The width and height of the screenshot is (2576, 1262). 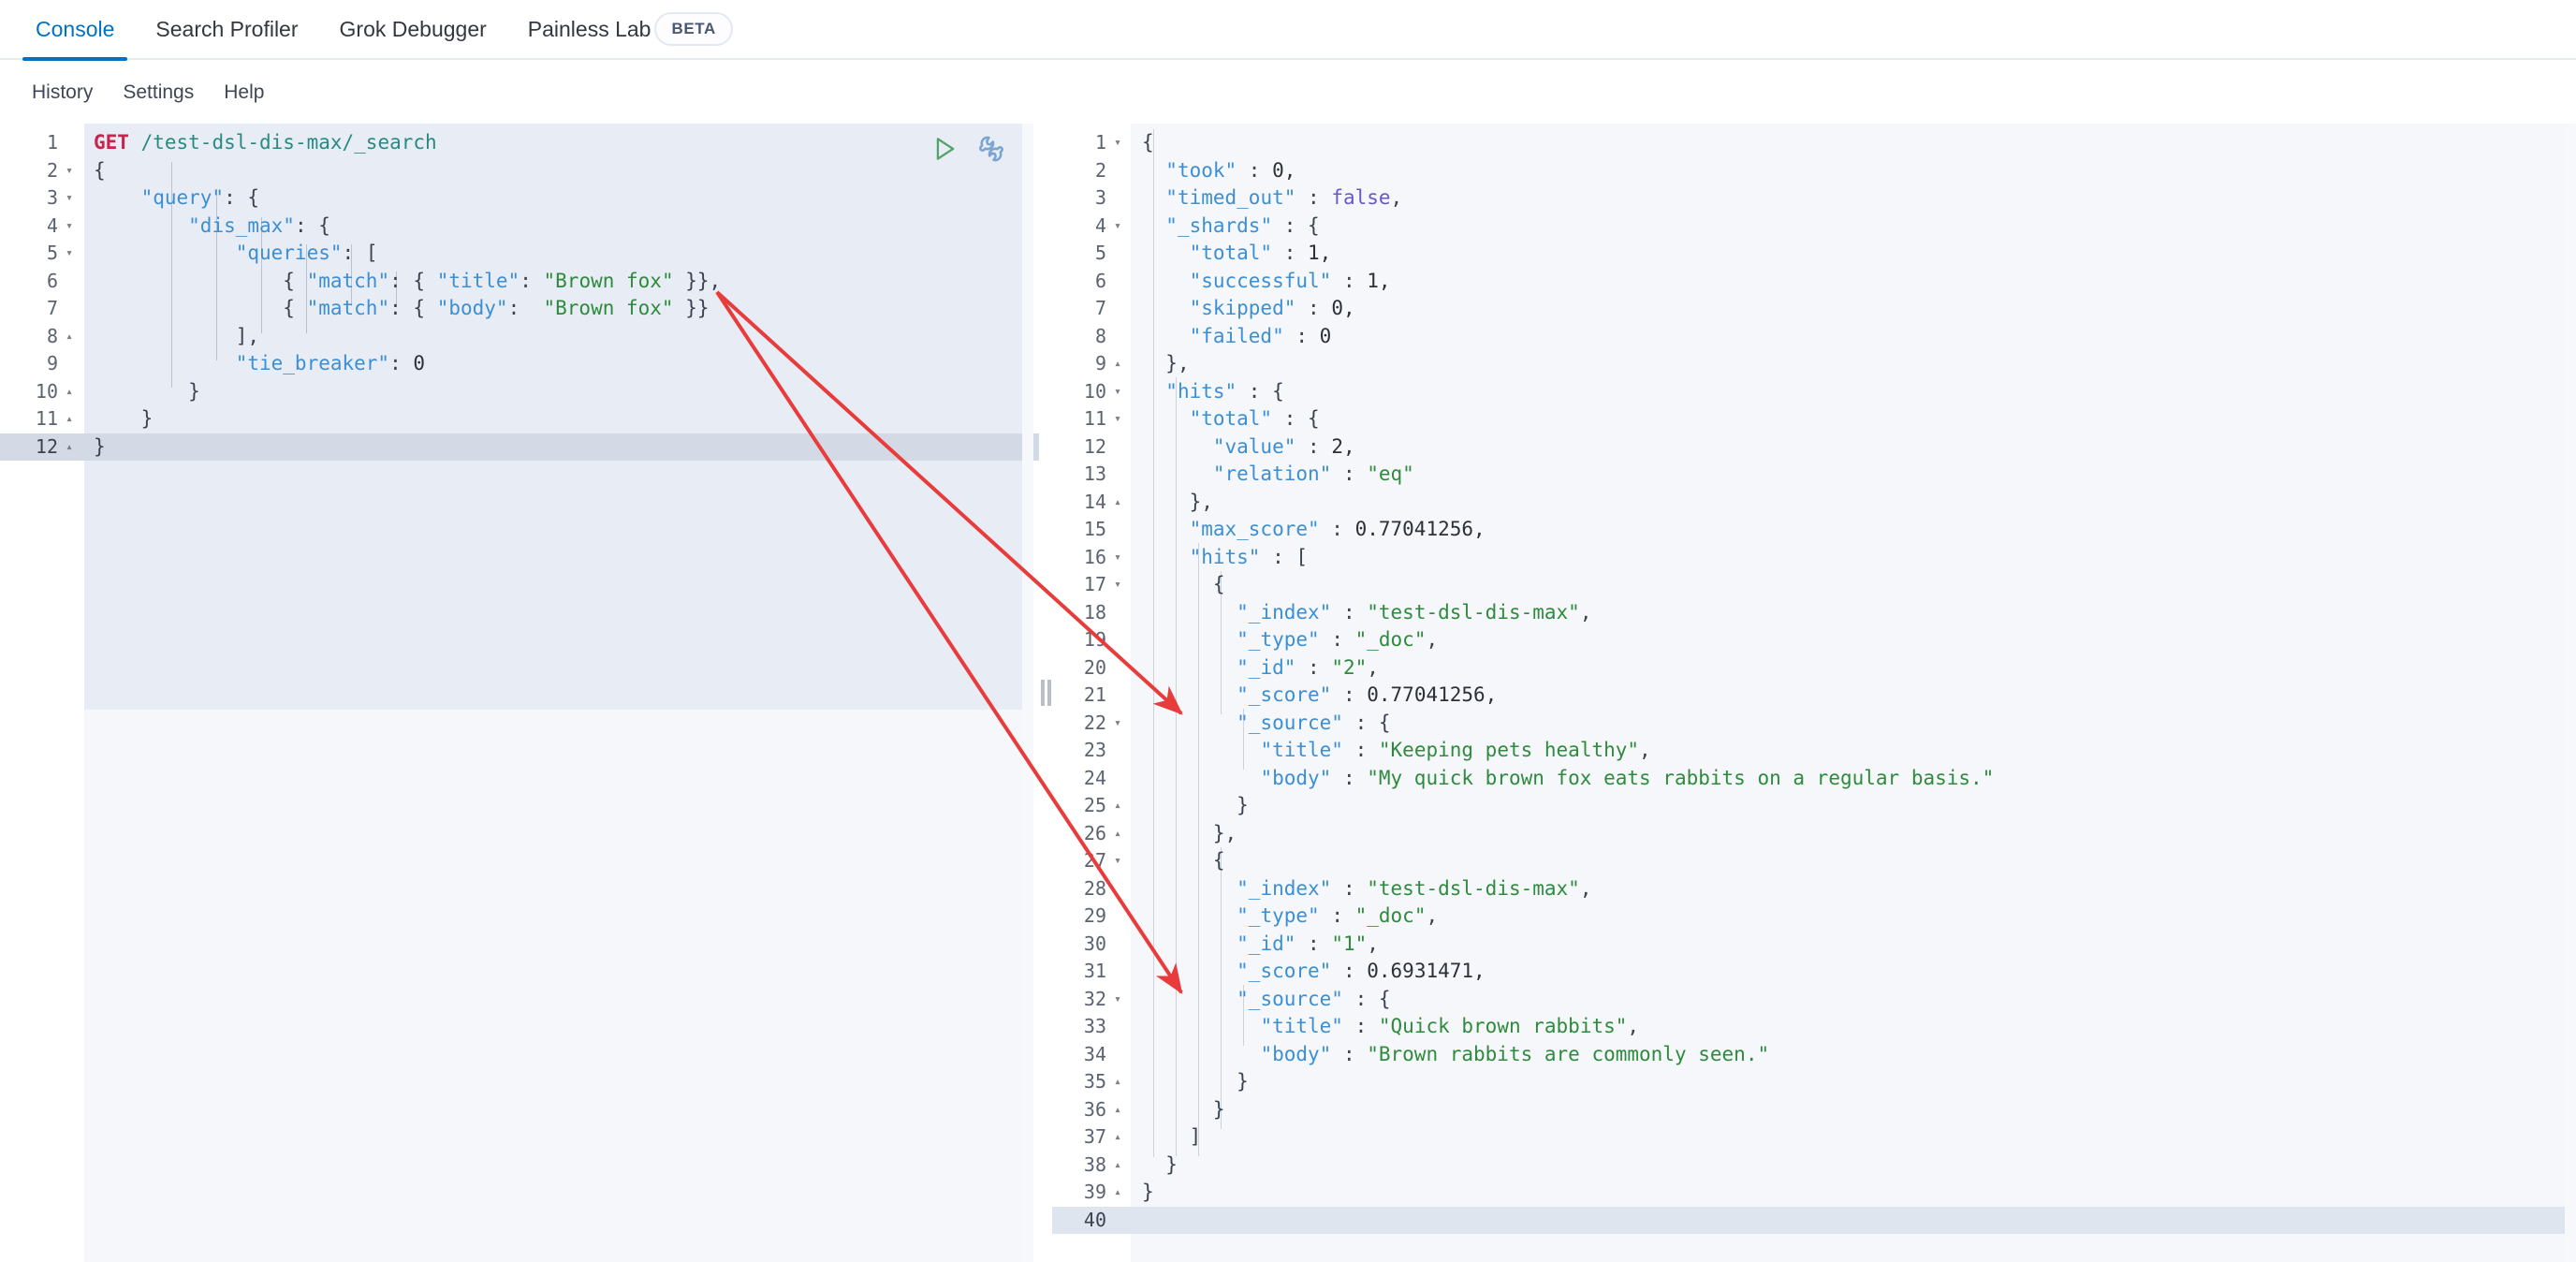 What do you see at coordinates (944, 149) in the screenshot?
I see `send-request-play-icon` at bounding box center [944, 149].